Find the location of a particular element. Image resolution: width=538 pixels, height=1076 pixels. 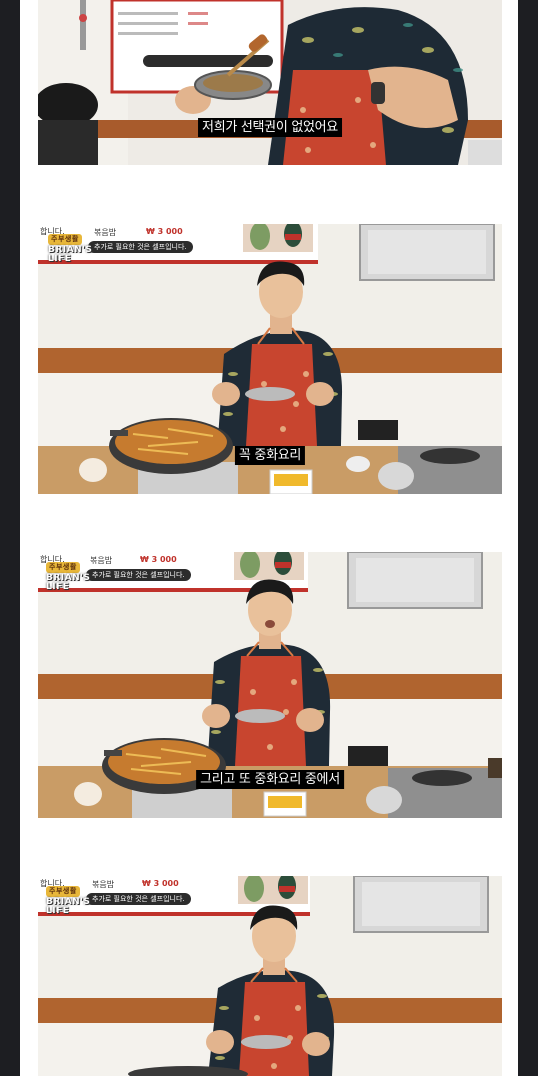

subtitle: 그리고 또 중화요리 중에서 is located at coordinates (270, 779).